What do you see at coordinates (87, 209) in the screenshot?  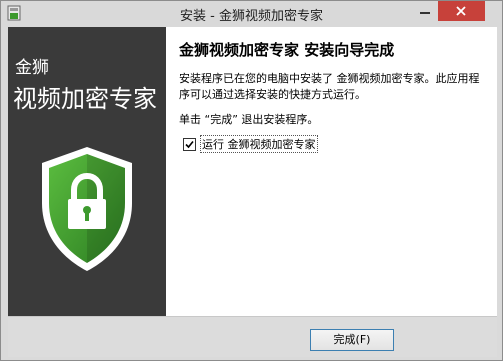 I see `shield-lock-icon` at bounding box center [87, 209].